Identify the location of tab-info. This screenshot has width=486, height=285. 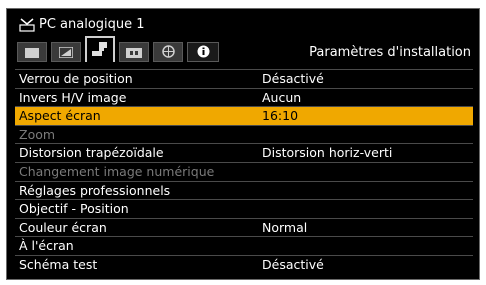
(203, 52).